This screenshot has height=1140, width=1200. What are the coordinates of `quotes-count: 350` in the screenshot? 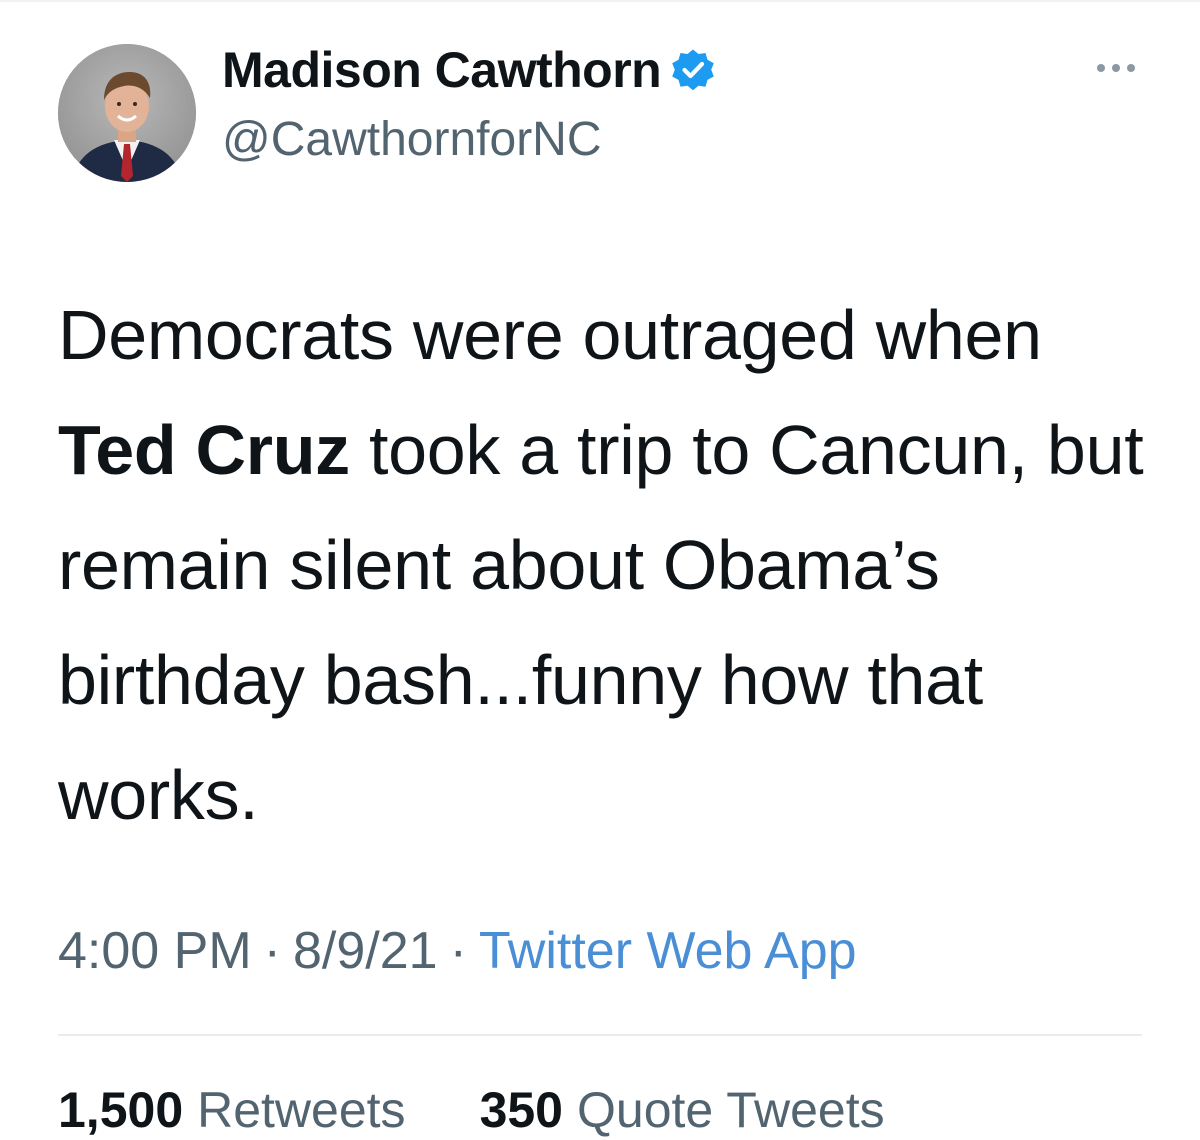 It's located at (521, 1110).